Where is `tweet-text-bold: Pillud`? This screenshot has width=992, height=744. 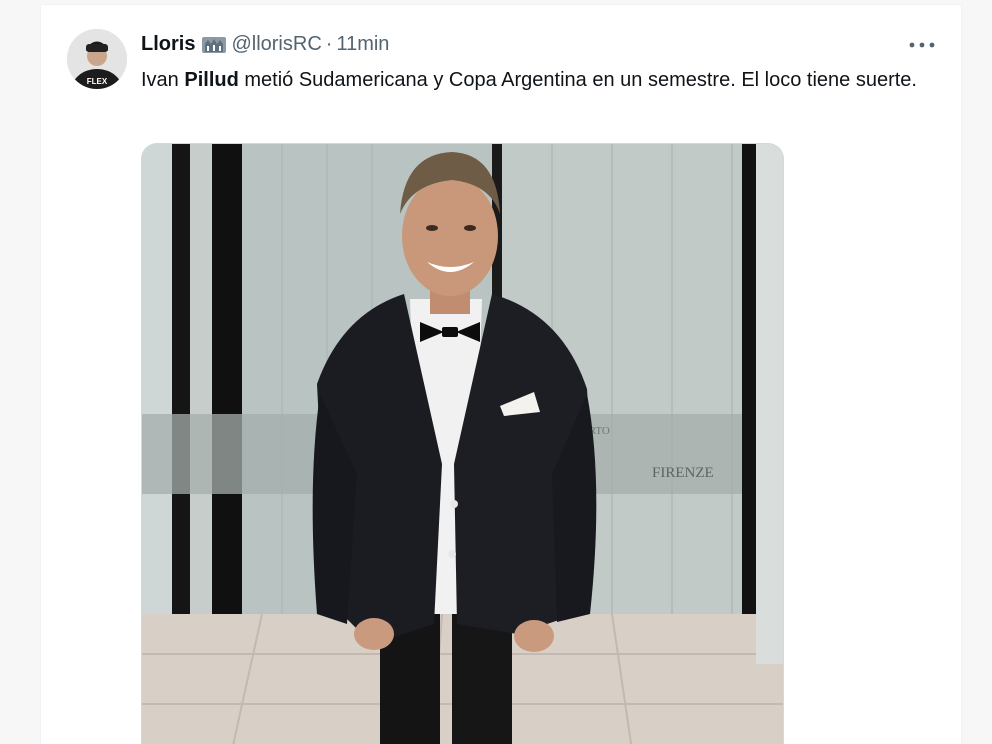 tweet-text-bold: Pillud is located at coordinates (211, 80).